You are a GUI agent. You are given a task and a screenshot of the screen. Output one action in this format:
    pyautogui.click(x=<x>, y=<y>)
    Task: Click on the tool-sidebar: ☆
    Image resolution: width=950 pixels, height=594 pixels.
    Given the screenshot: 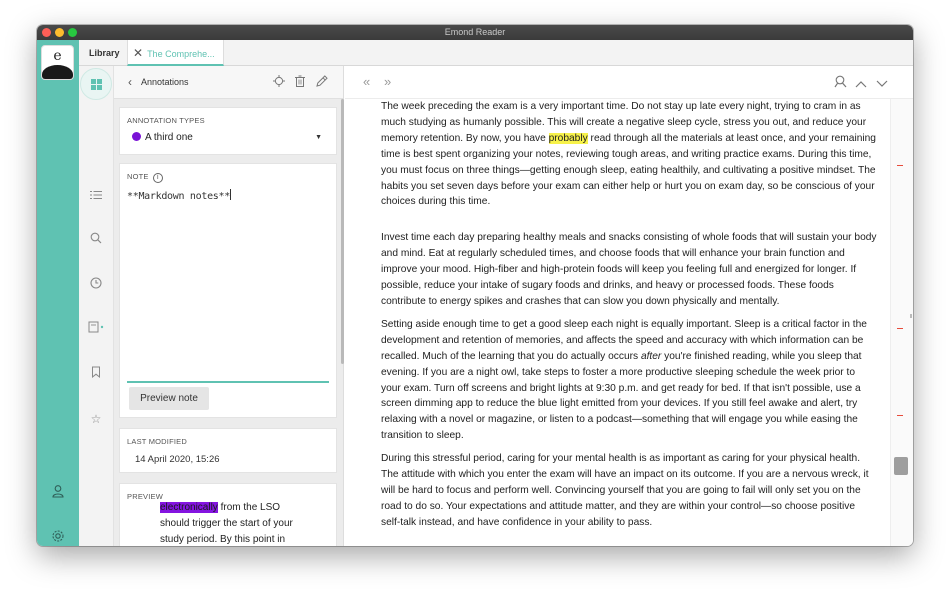 What is the action you would take?
    pyautogui.click(x=96, y=306)
    